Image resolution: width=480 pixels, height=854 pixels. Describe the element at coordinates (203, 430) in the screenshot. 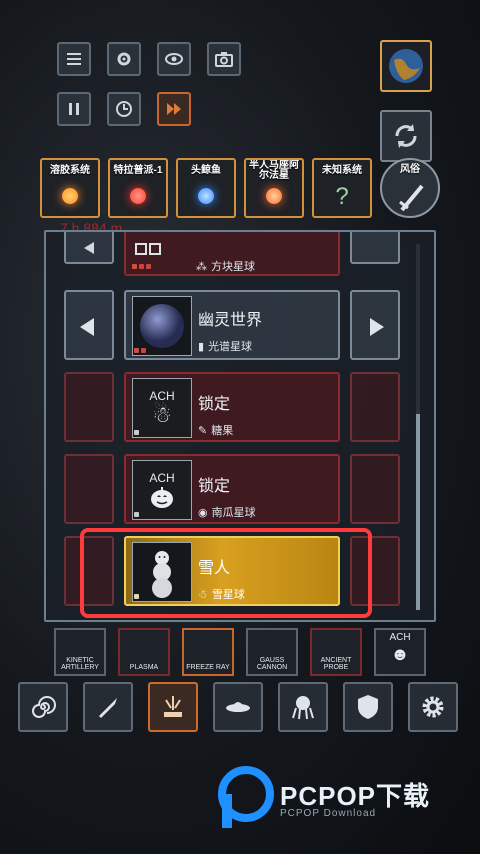

I see `candy-icon: ✎` at that location.